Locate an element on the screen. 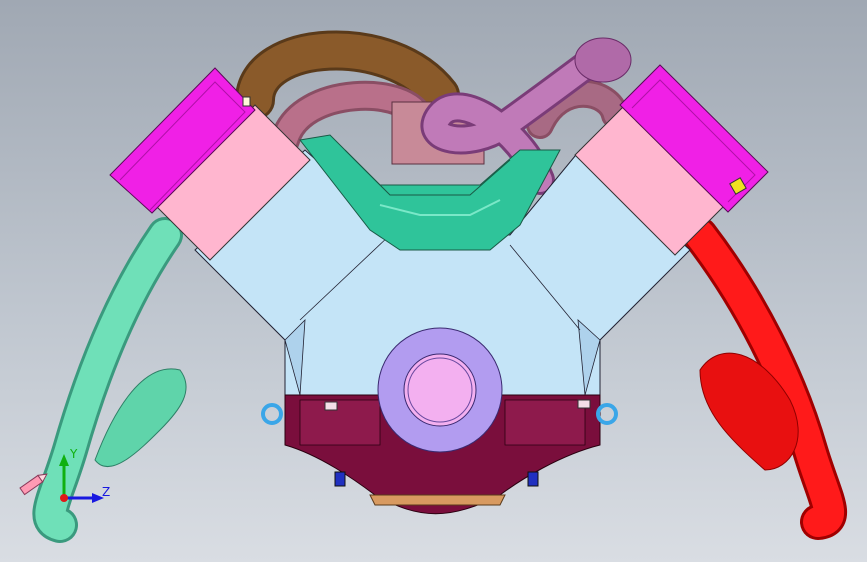  lifting-eye-left is located at coordinates (272, 414).